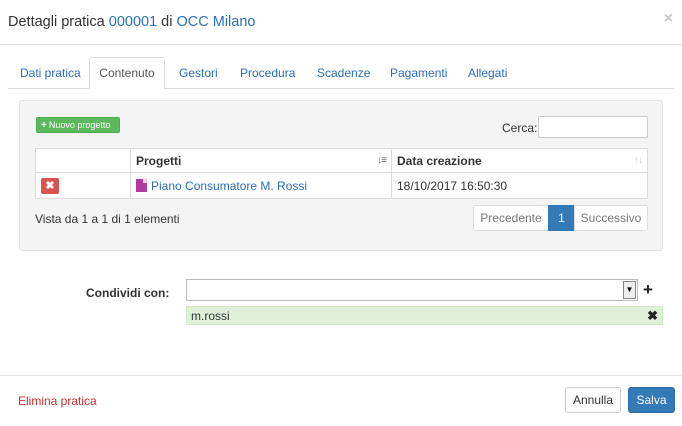  Describe the element at coordinates (83, 160) in the screenshot. I see `column-header-actions` at that location.